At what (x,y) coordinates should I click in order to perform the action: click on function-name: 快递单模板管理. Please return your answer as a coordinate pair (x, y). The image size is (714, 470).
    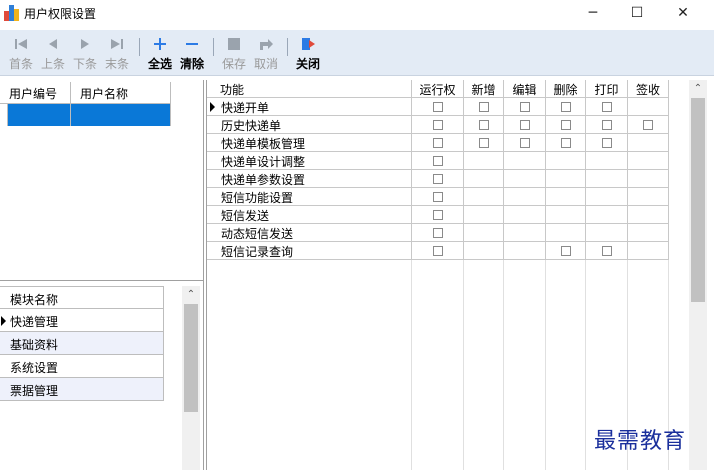
    Looking at the image, I should click on (263, 144).